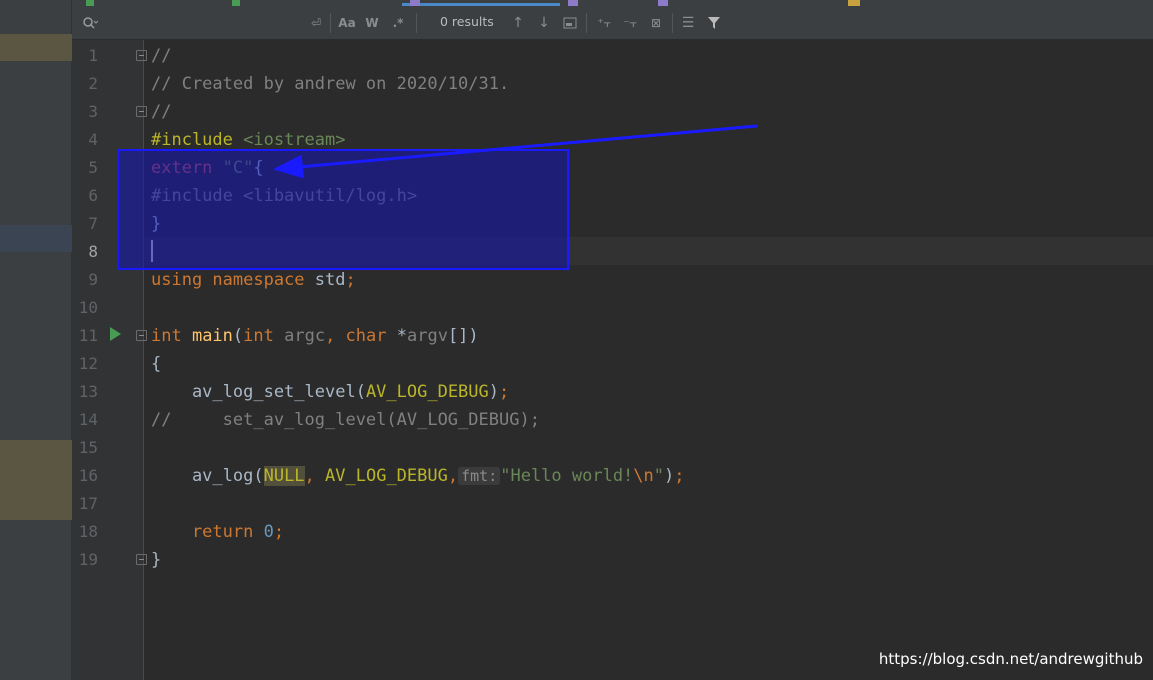 The image size is (1153, 680). Describe the element at coordinates (515, 151) in the screenshot. I see `annotation-arrow-icon` at that location.